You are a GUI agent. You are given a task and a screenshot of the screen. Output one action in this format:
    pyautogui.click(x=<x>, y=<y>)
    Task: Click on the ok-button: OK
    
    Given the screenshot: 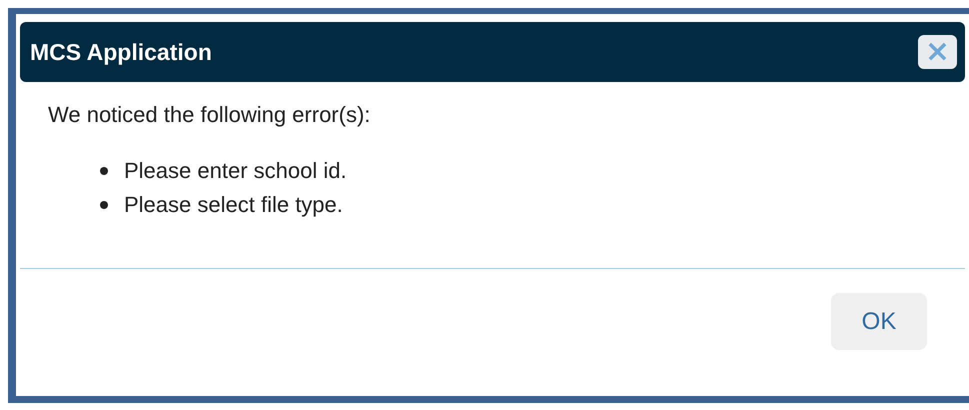 What is the action you would take?
    pyautogui.click(x=879, y=321)
    